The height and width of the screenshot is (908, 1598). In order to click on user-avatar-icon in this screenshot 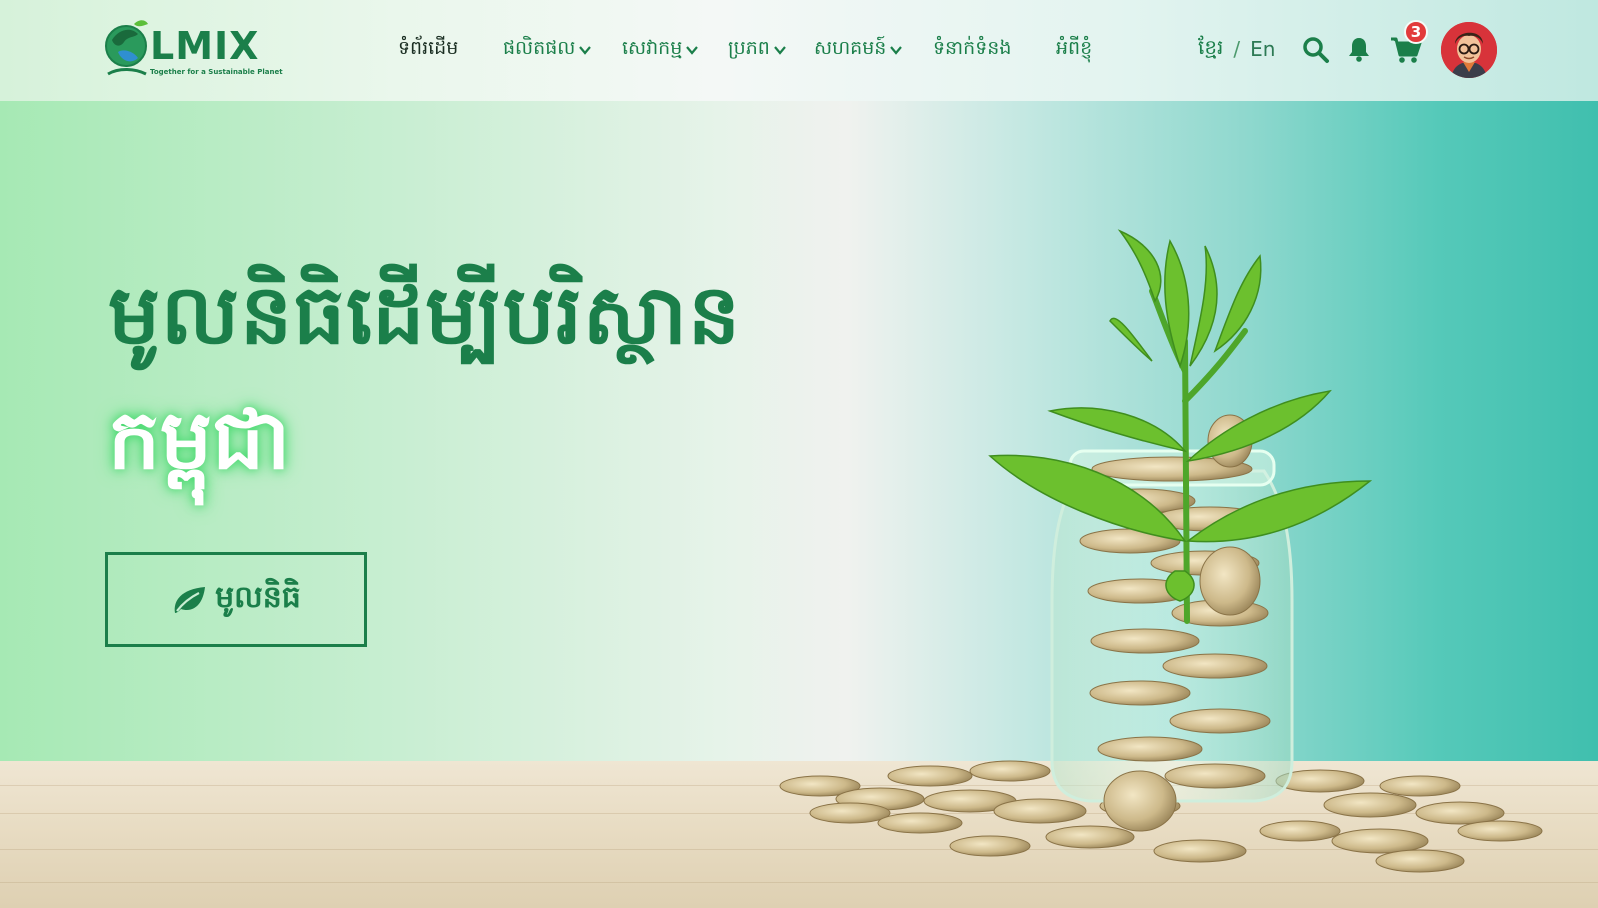, I will do `click(1469, 50)`.